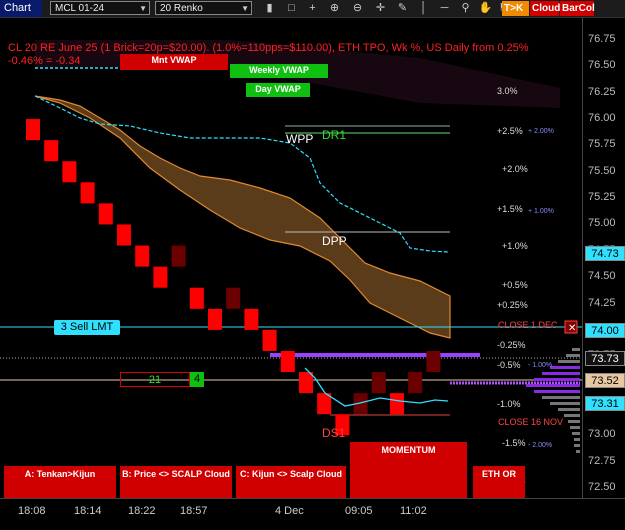 The image size is (625, 530). I want to click on zoom-out-icon: ⊖, so click(357, 8).